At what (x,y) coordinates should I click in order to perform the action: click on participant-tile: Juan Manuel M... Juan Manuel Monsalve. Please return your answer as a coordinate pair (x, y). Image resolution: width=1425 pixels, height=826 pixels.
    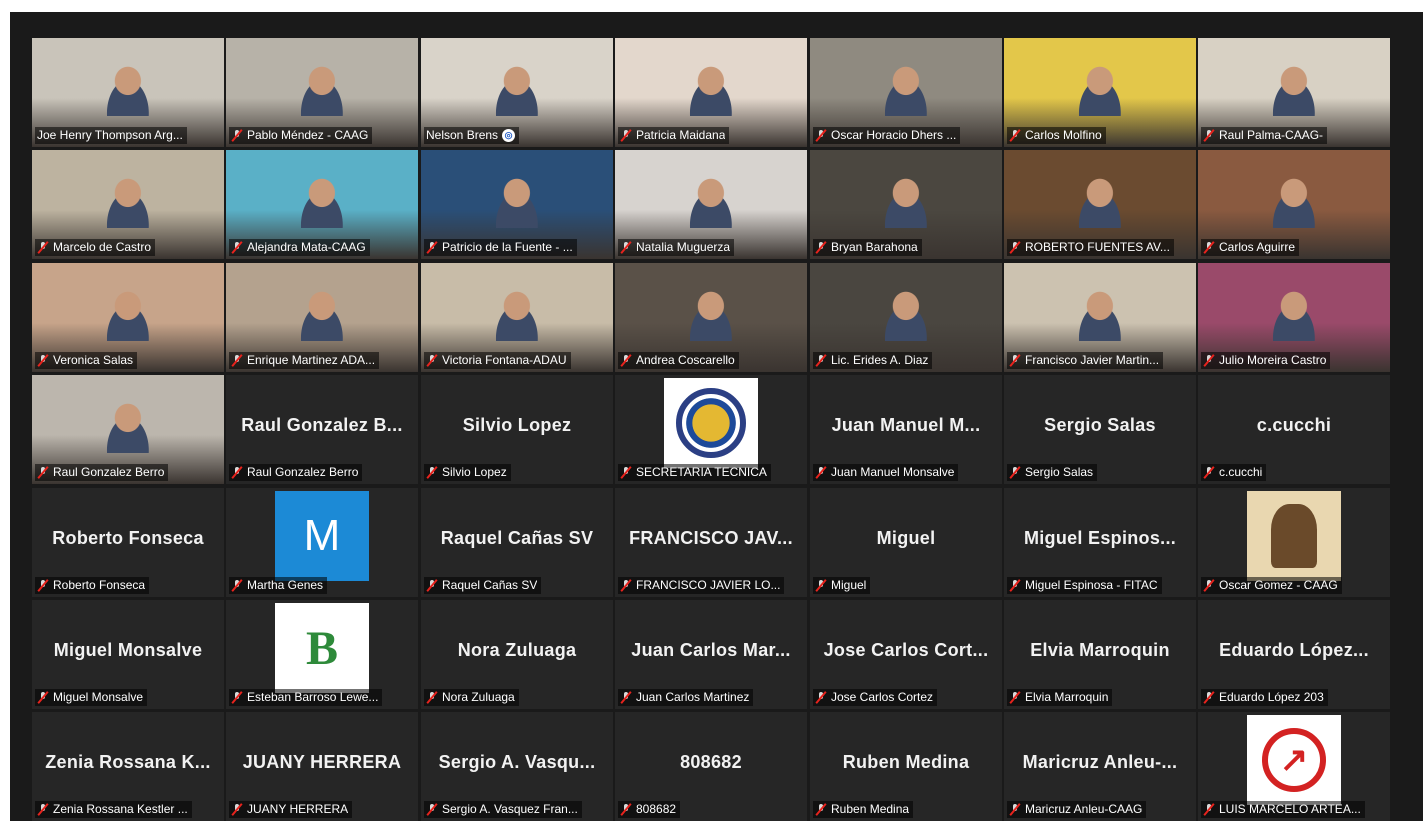
    Looking at the image, I should click on (906, 429).